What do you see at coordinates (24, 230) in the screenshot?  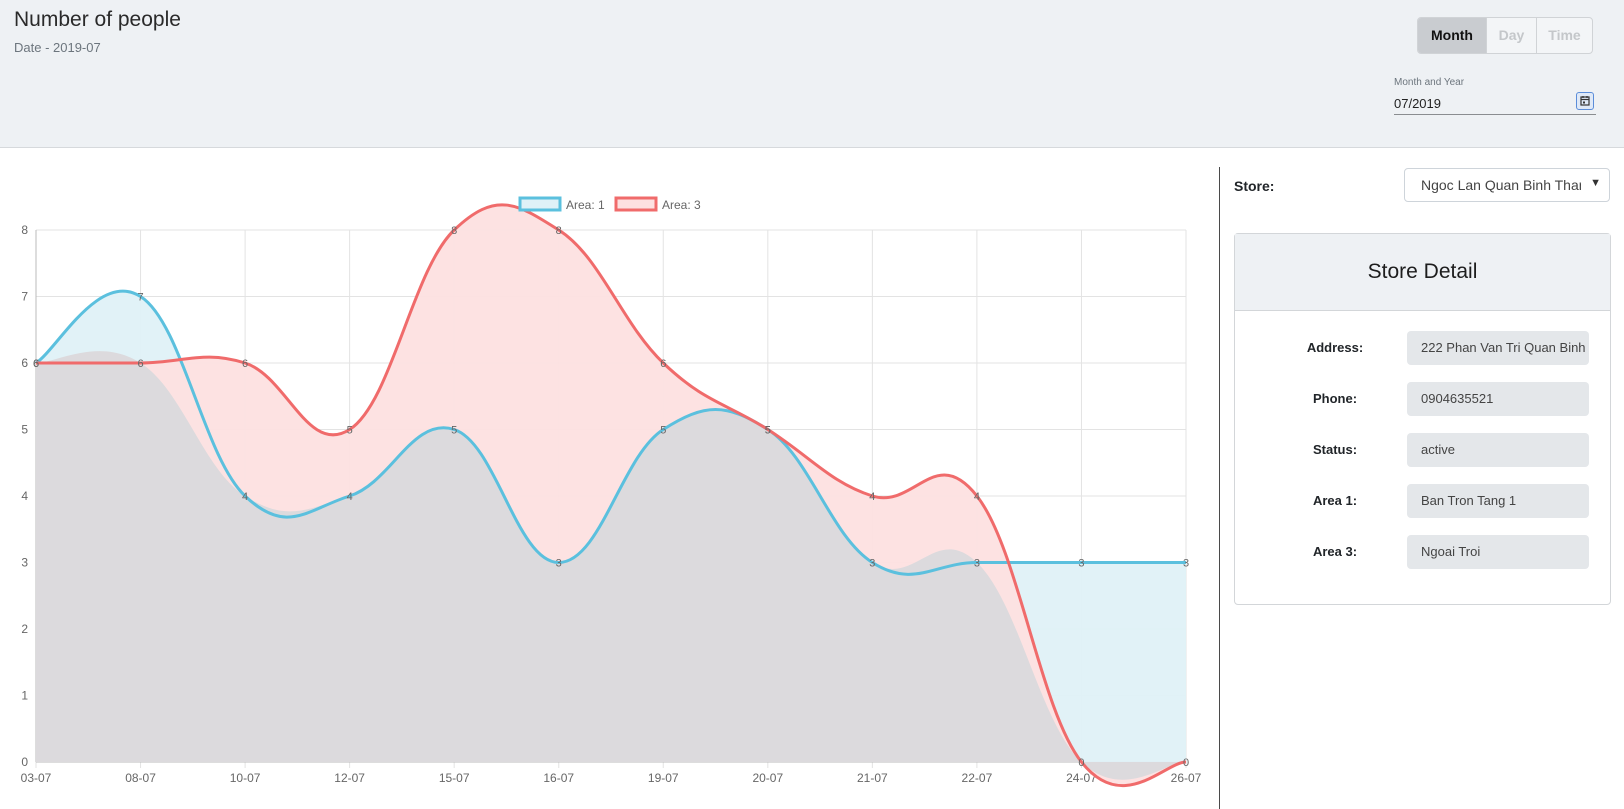 I see `y-tick-label: 8` at bounding box center [24, 230].